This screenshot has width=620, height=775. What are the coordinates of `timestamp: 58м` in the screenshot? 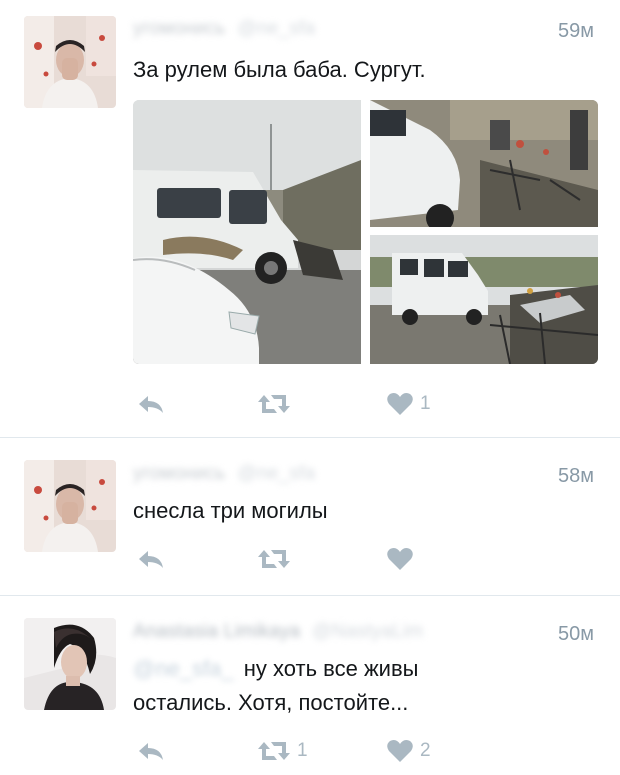 It's located at (576, 476).